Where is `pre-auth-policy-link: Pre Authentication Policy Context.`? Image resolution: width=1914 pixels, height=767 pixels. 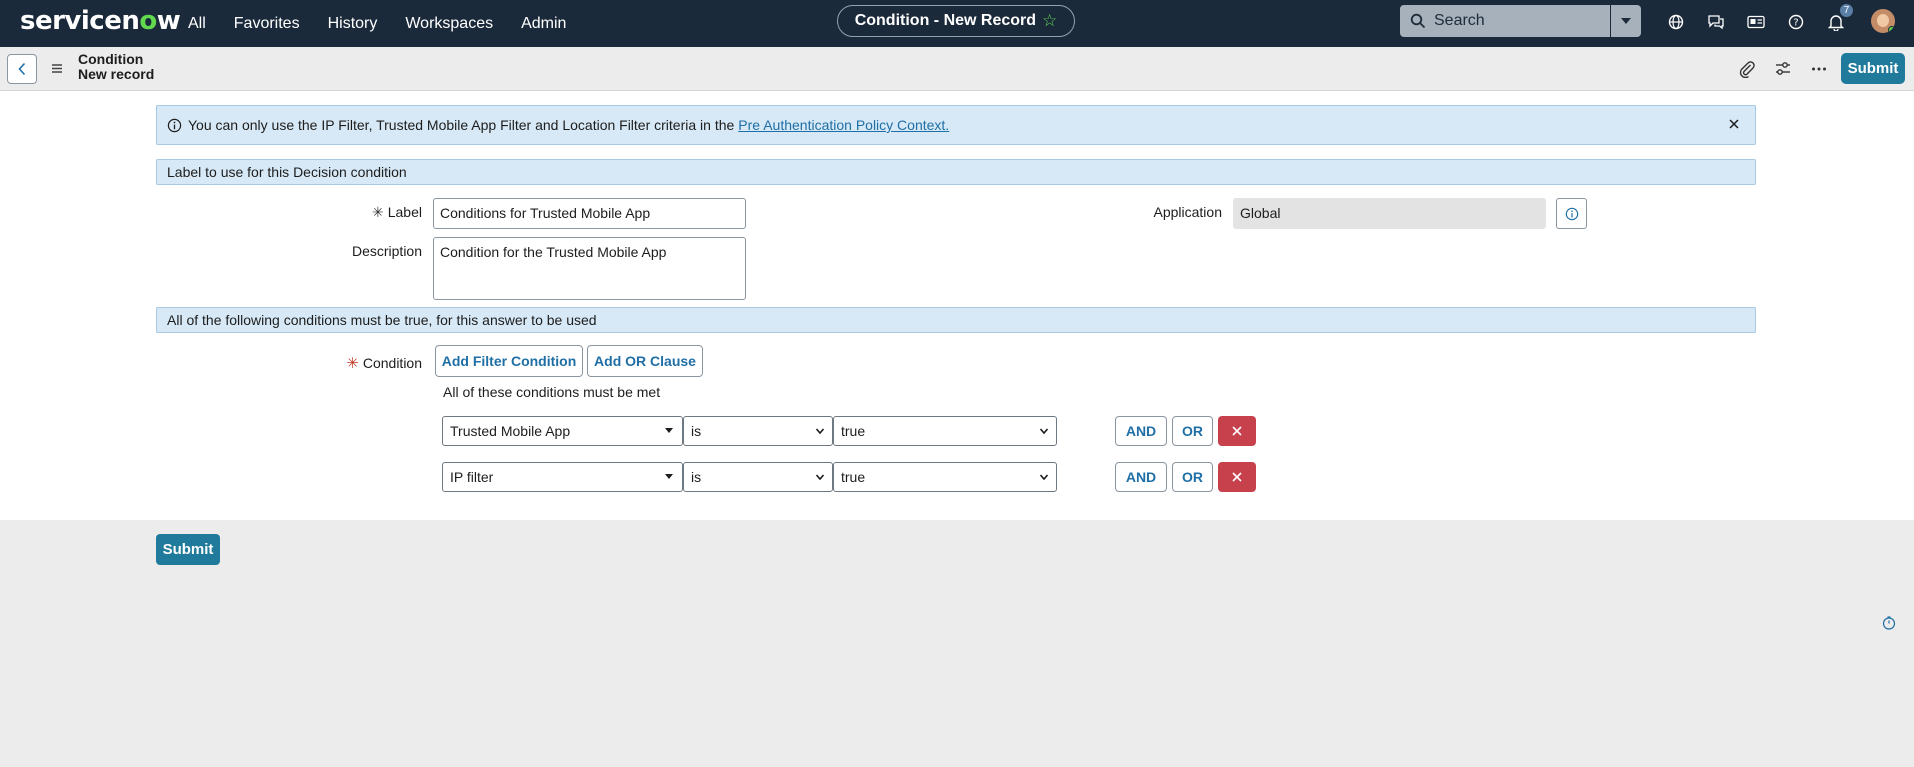 pre-auth-policy-link: Pre Authentication Policy Context. is located at coordinates (843, 125).